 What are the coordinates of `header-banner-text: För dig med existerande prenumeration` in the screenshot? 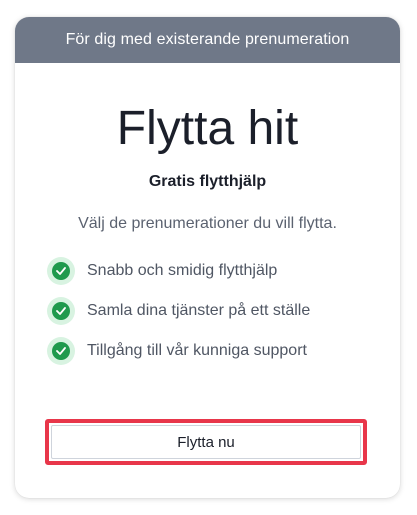 It's located at (207, 39).